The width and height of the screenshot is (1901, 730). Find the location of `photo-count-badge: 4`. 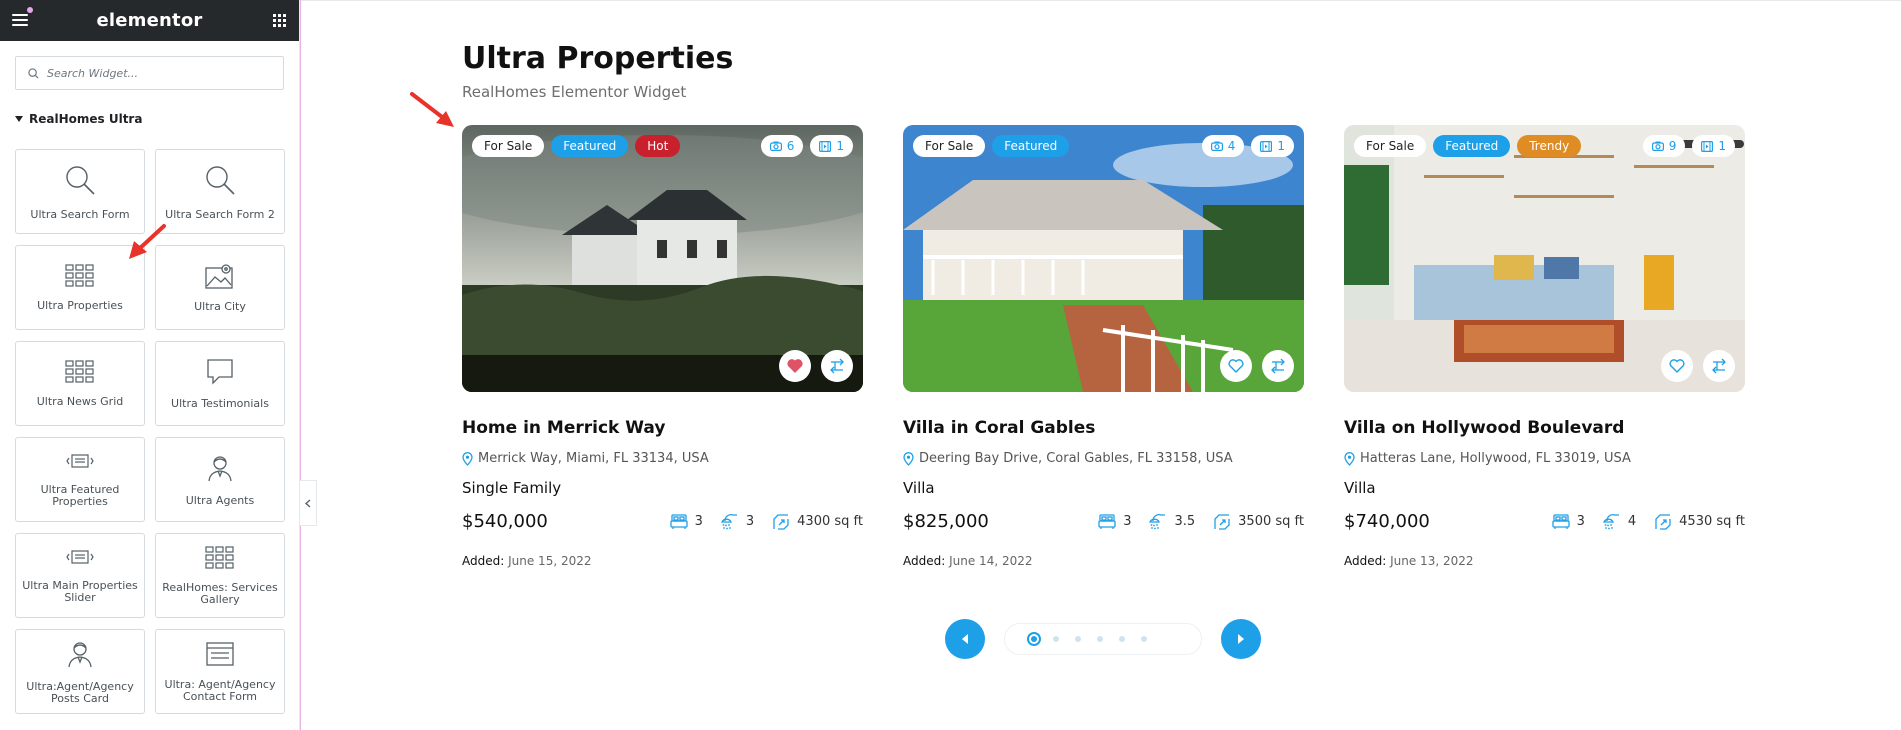

photo-count-badge: 4 is located at coordinates (1223, 146).